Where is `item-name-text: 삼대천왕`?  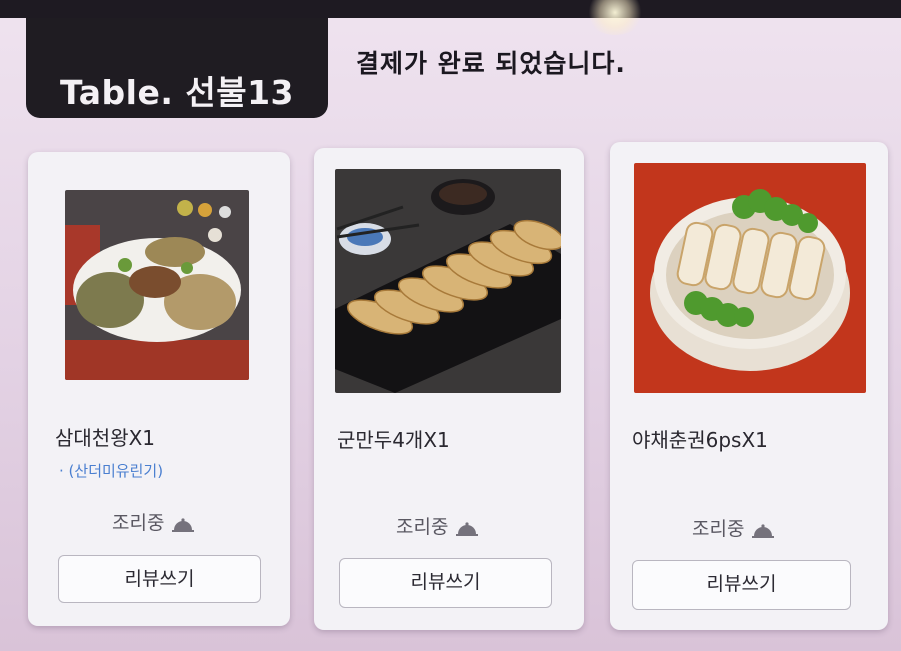 item-name-text: 삼대천왕 is located at coordinates (92, 438).